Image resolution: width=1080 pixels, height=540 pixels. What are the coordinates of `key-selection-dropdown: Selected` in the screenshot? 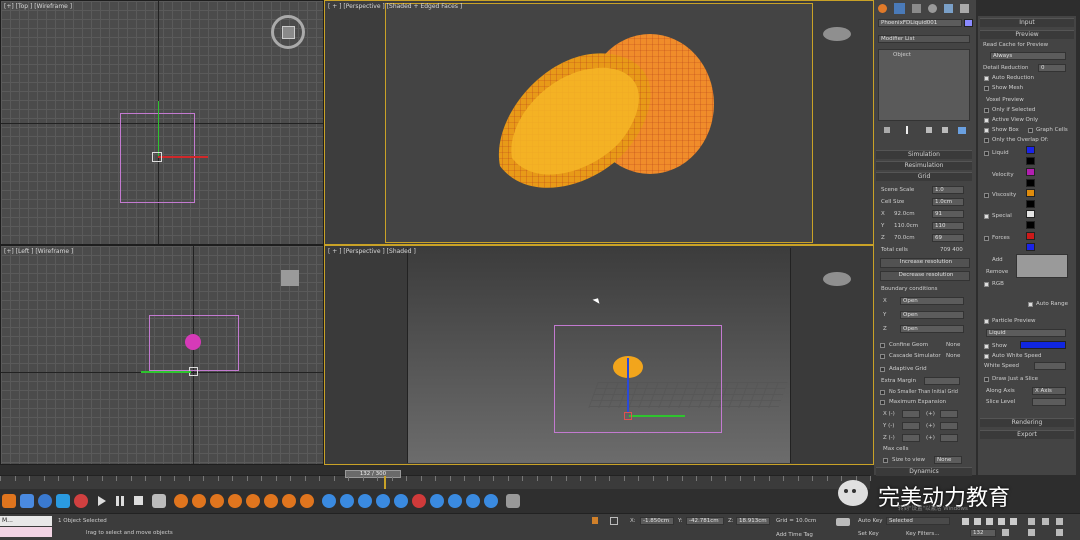 It's located at (918, 521).